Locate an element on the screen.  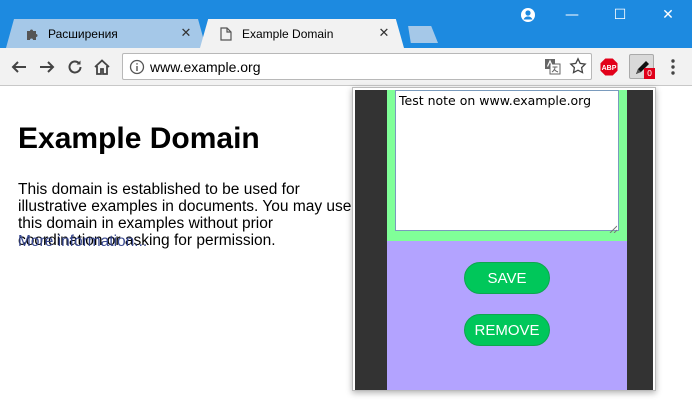
adblock-icon: ABP is located at coordinates (609, 67).